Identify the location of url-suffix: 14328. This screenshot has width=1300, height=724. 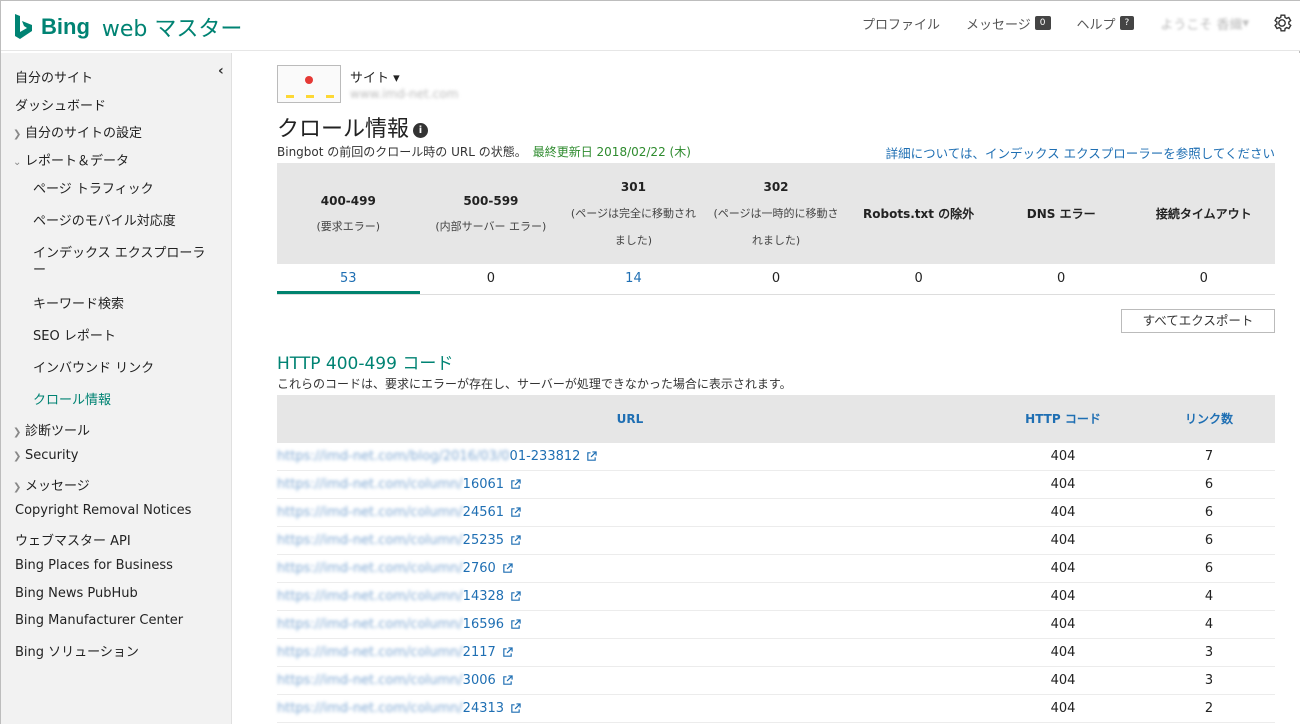
(483, 596).